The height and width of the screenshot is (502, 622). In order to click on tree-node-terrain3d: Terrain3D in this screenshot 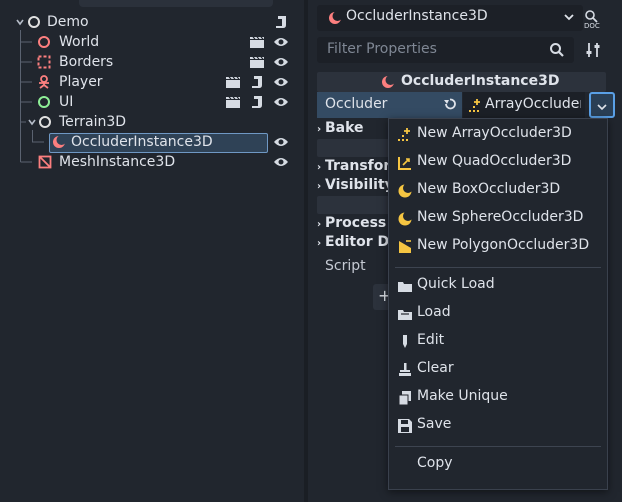, I will do `click(152, 122)`.